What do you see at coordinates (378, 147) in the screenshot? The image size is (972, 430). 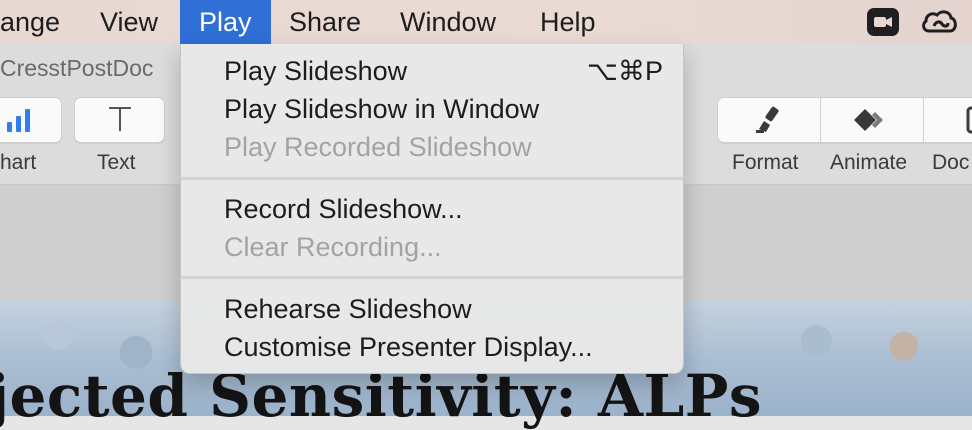 I see `menu-item-play-recorded-slideshow: Play Recorded Slideshow` at bounding box center [378, 147].